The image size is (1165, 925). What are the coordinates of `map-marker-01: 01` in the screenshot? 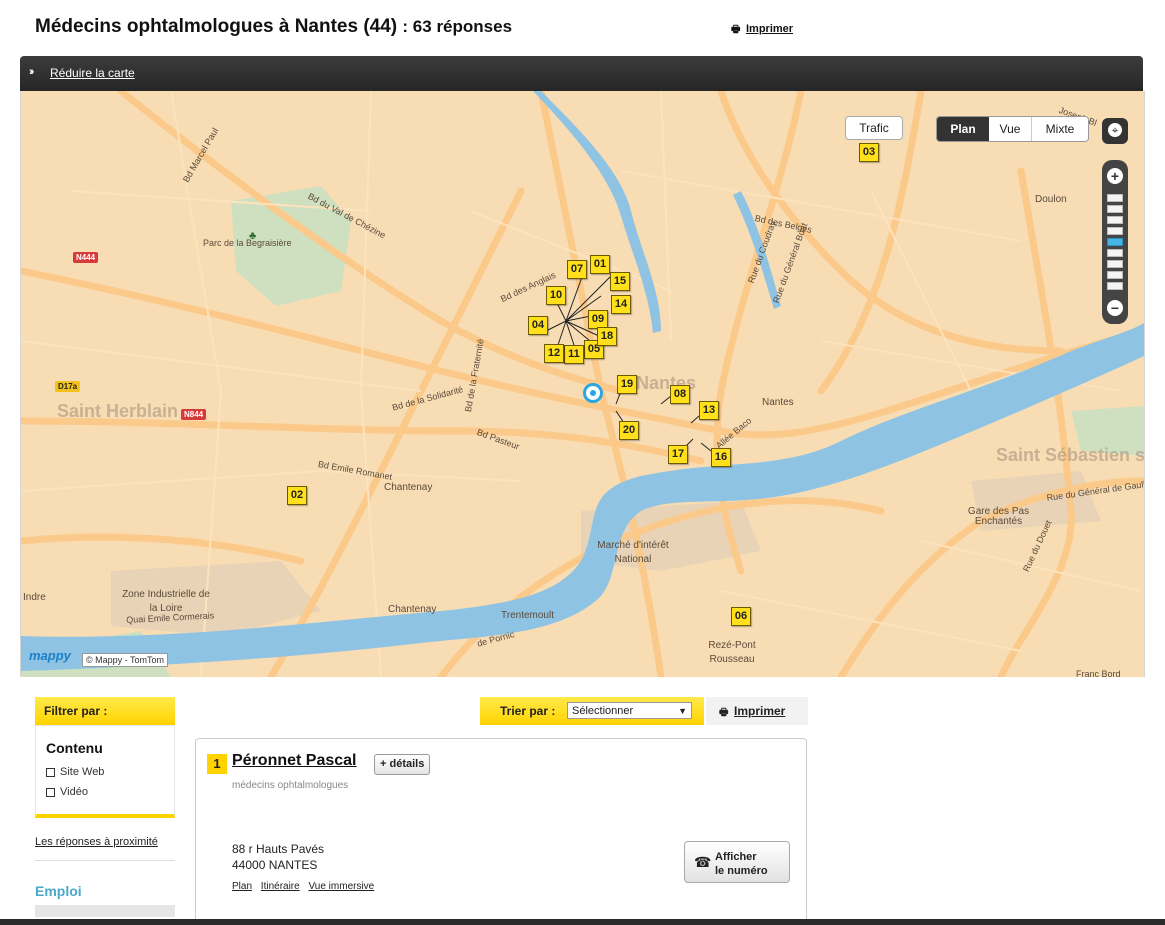 It's located at (600, 264).